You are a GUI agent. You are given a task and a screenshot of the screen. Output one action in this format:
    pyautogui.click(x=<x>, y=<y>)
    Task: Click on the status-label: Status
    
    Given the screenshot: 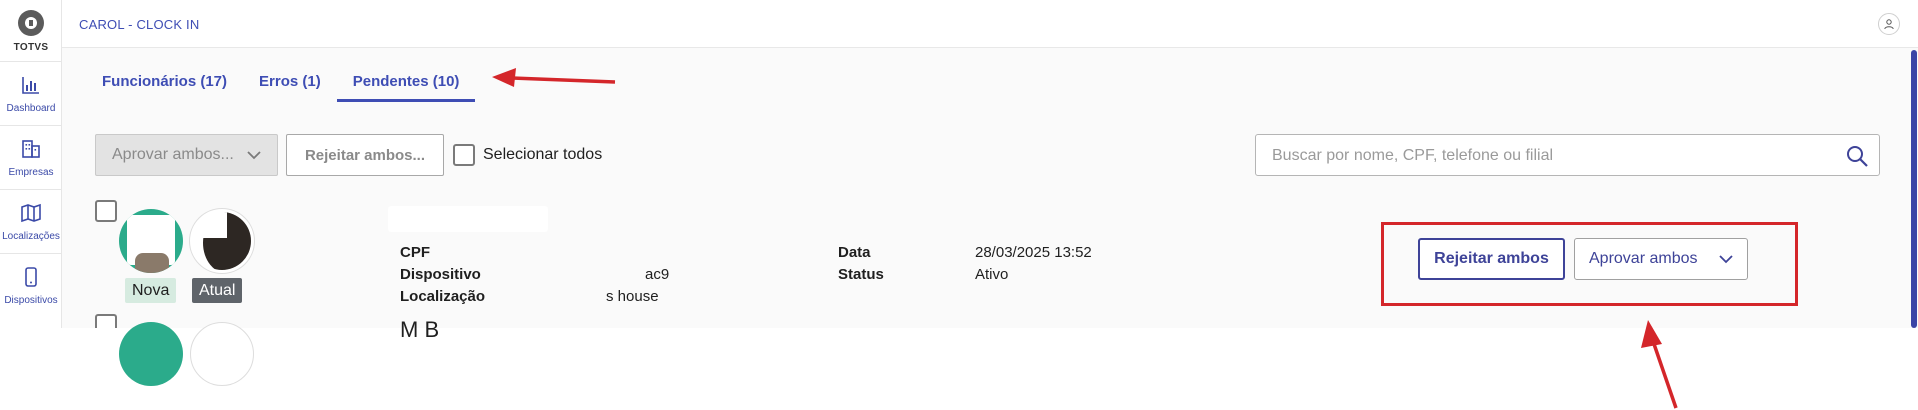 What is the action you would take?
    pyautogui.click(x=861, y=274)
    